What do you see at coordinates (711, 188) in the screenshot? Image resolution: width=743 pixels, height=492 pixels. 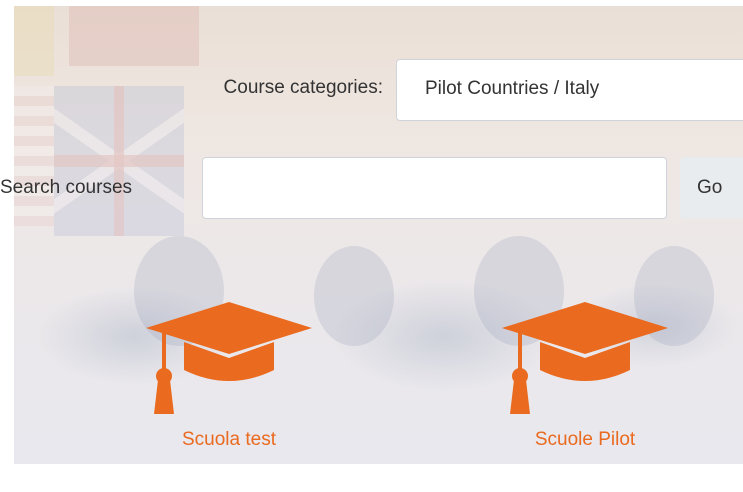 I see `go-button: Go` at bounding box center [711, 188].